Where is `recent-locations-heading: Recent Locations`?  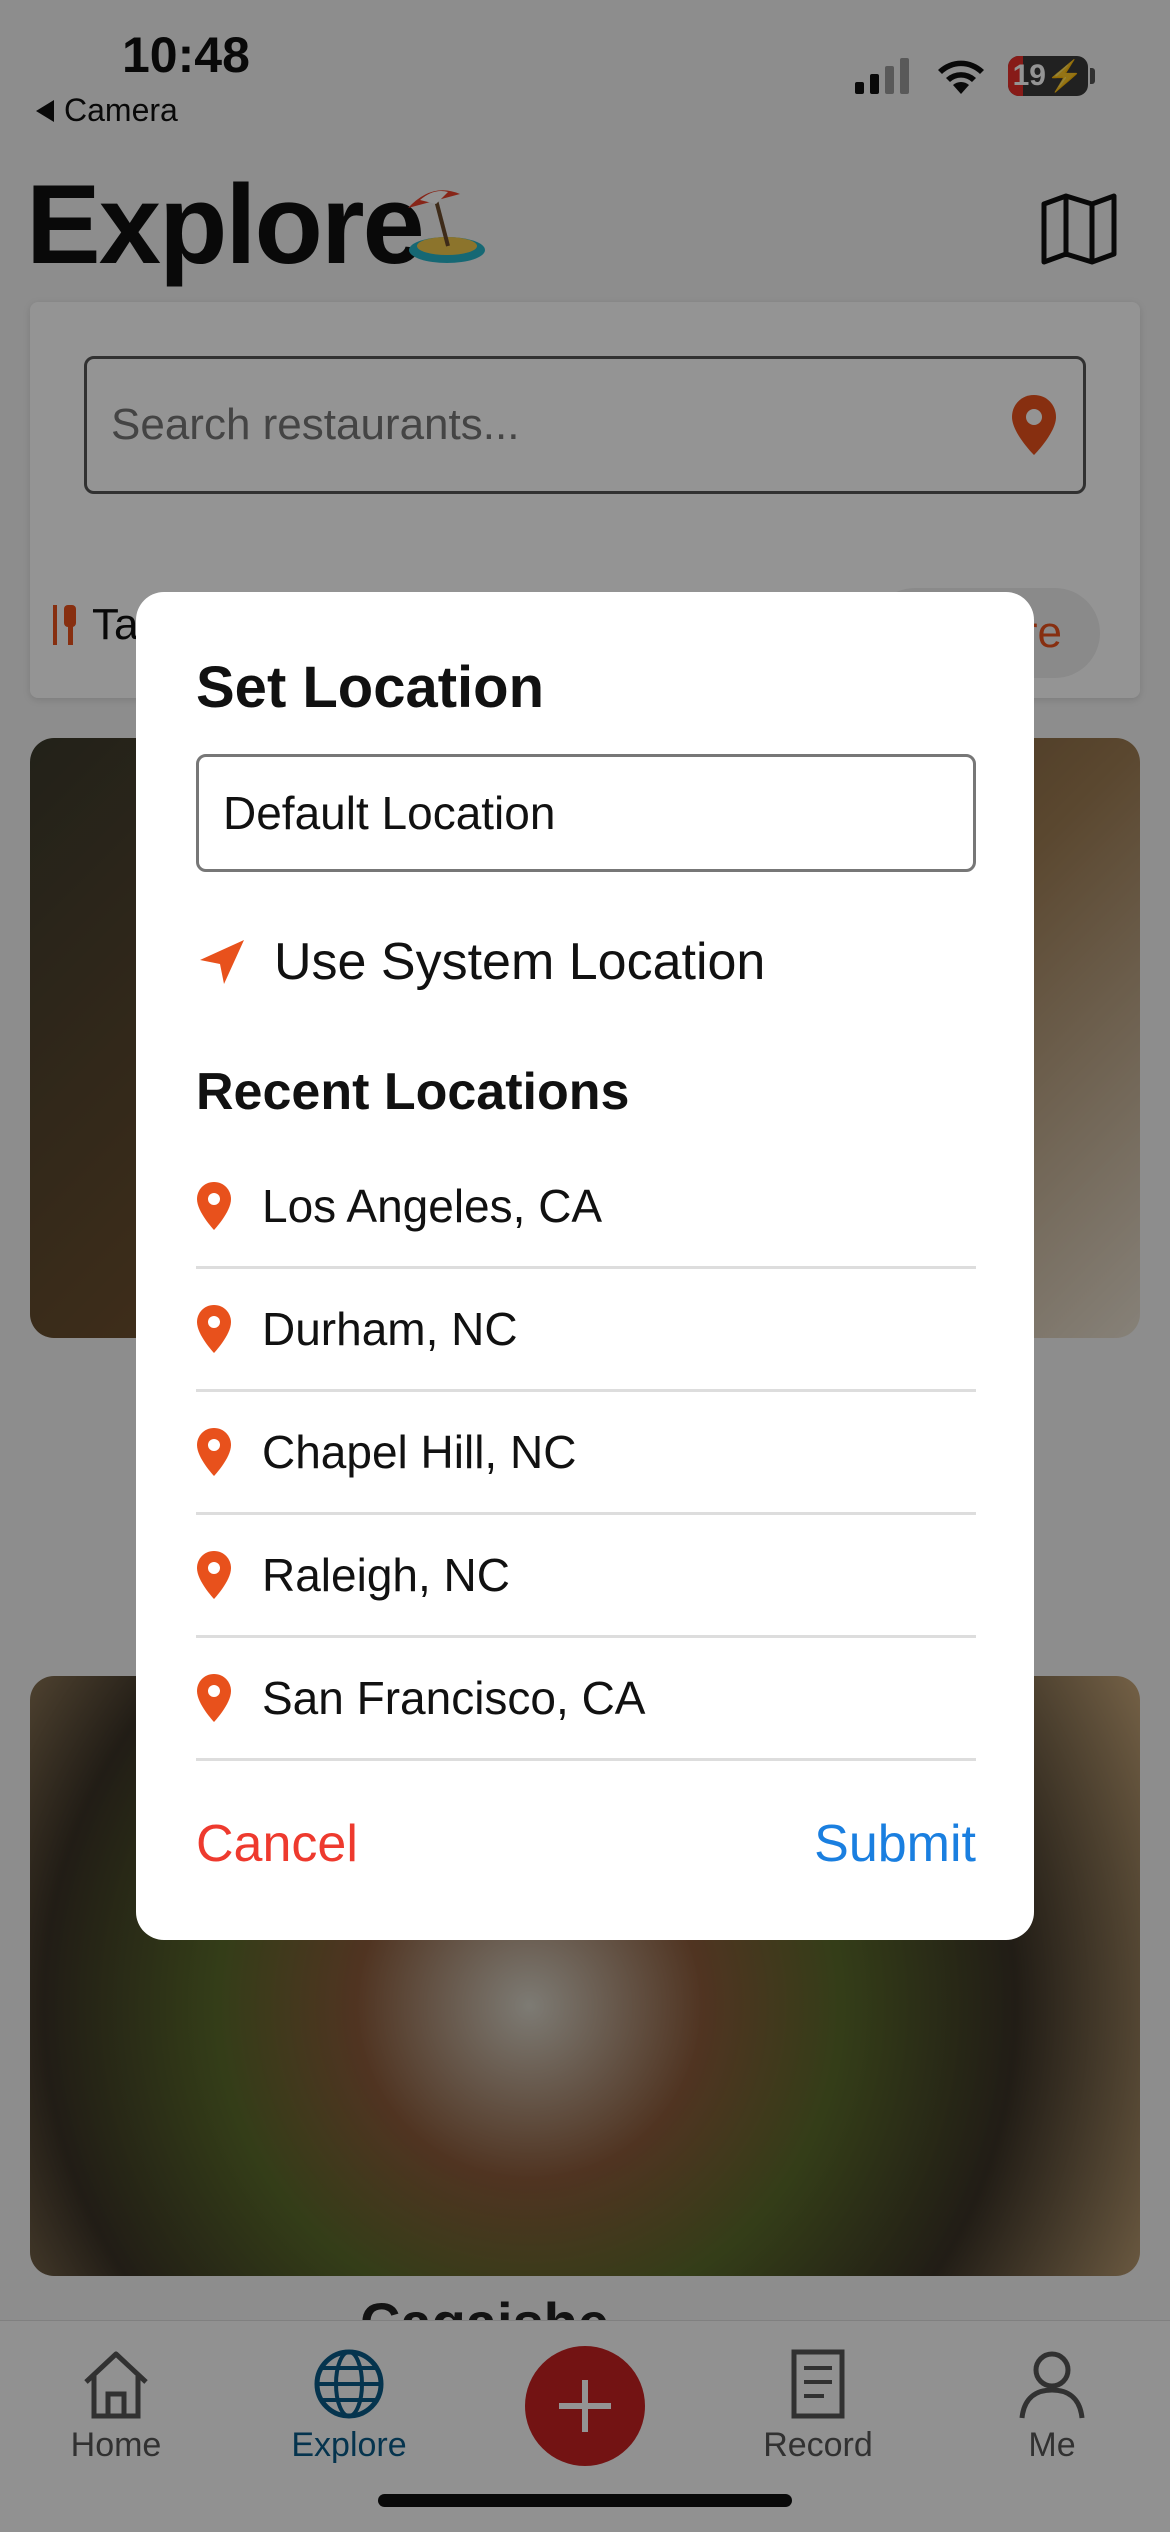 recent-locations-heading: Recent Locations is located at coordinates (413, 1092).